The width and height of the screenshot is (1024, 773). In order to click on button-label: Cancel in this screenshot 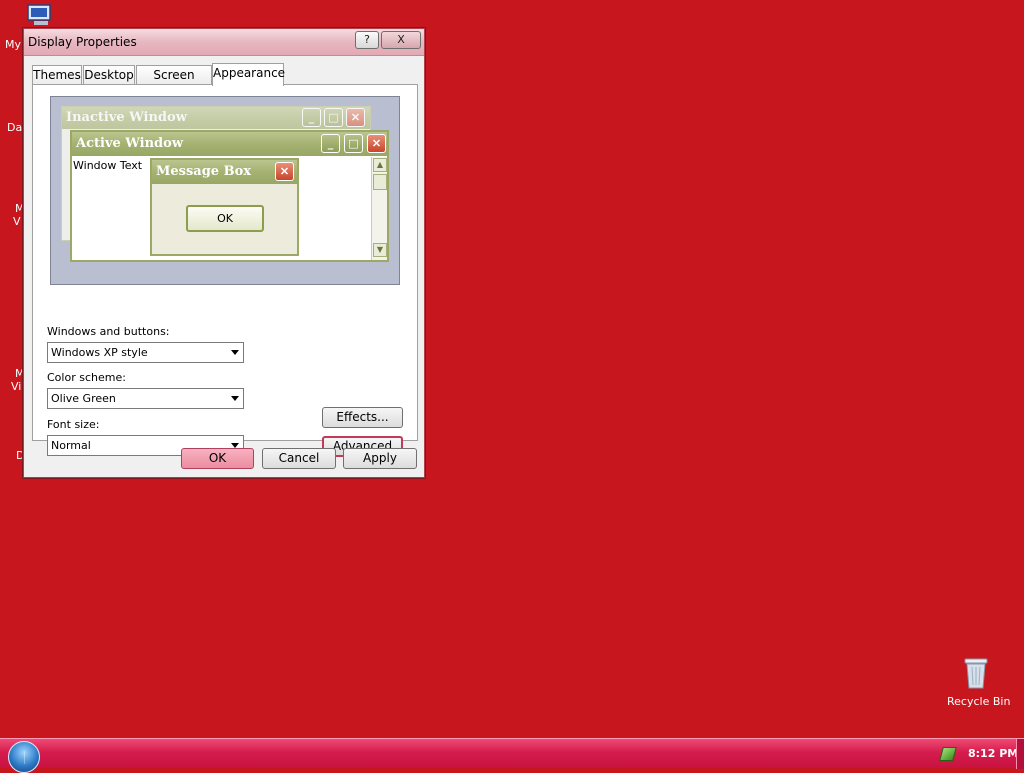, I will do `click(299, 458)`.